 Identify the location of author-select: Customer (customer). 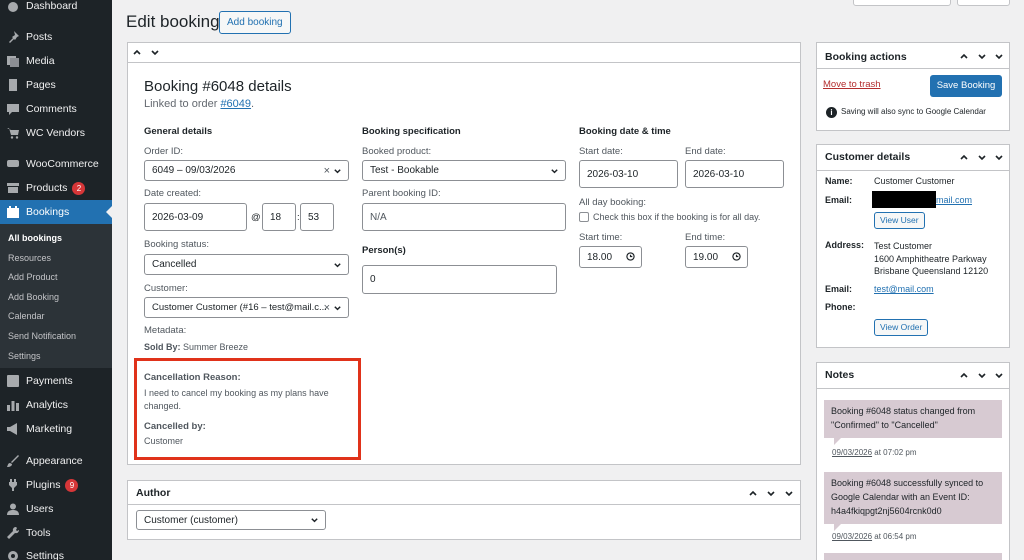
(231, 520).